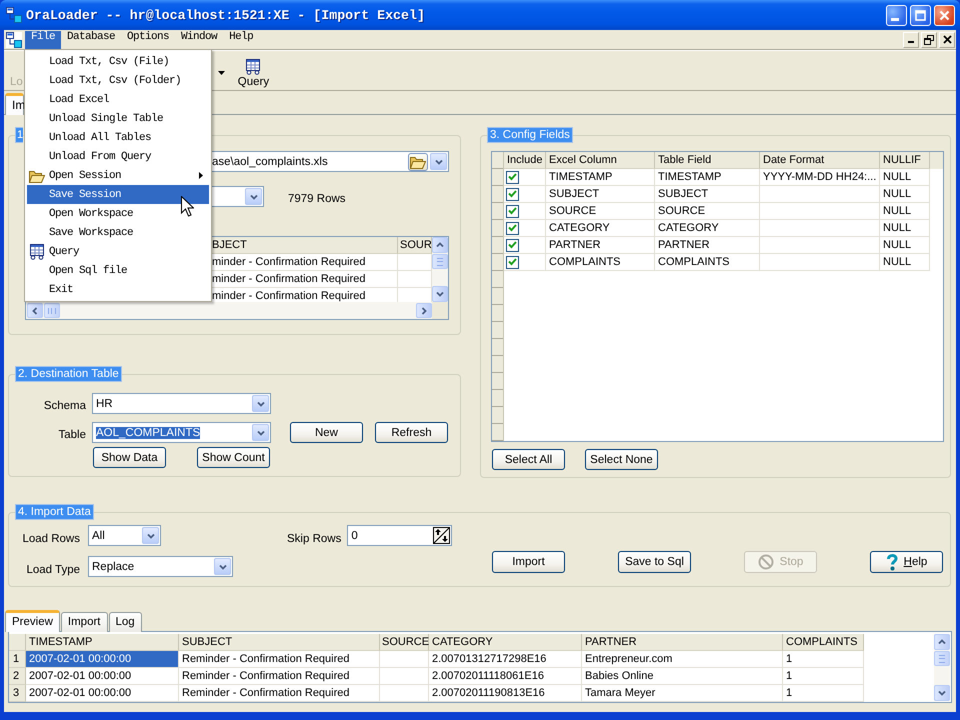 The width and height of the screenshot is (960, 720). What do you see at coordinates (118, 61) in the screenshot?
I see `menu-item: Load Txt, Csv (File)` at bounding box center [118, 61].